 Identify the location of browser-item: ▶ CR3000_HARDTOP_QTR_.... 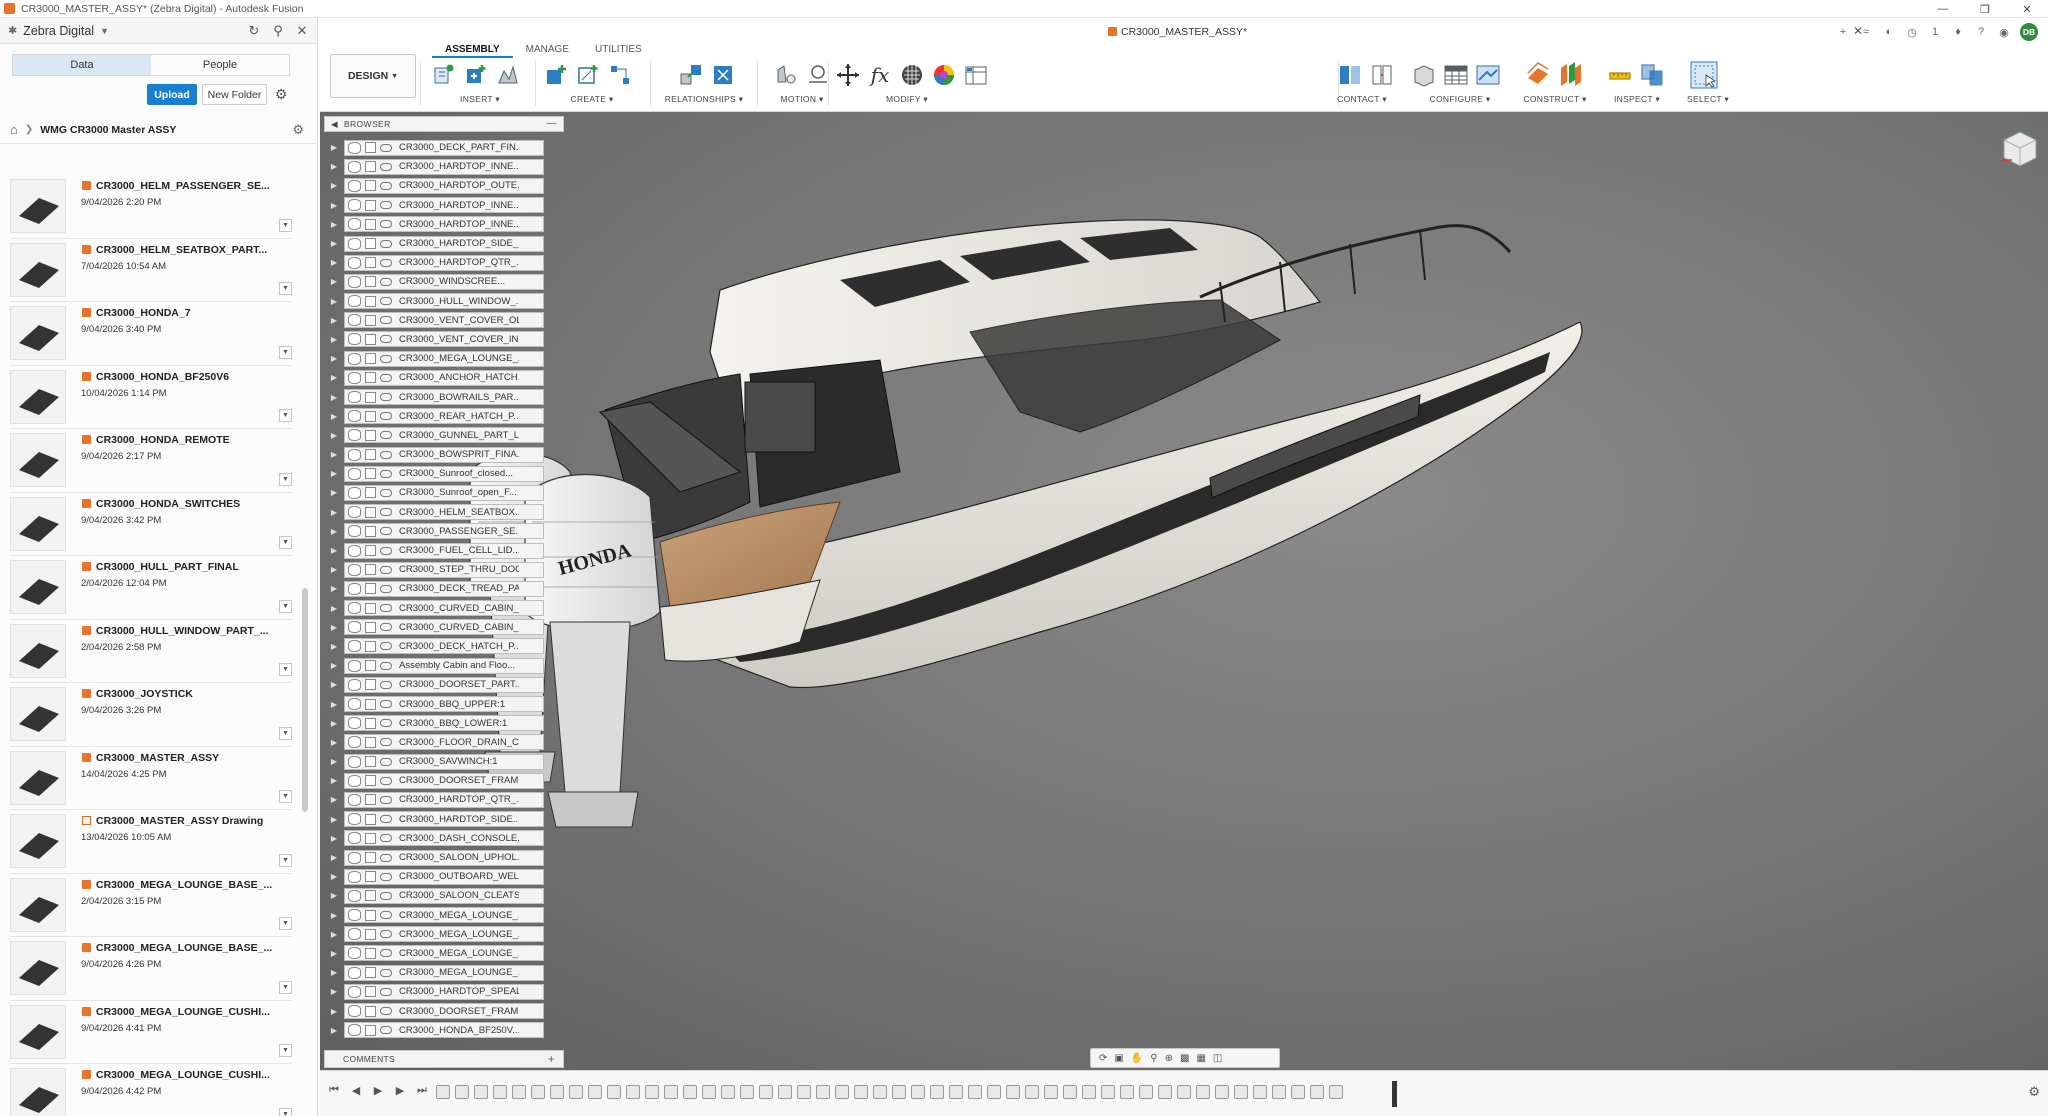
(444, 799).